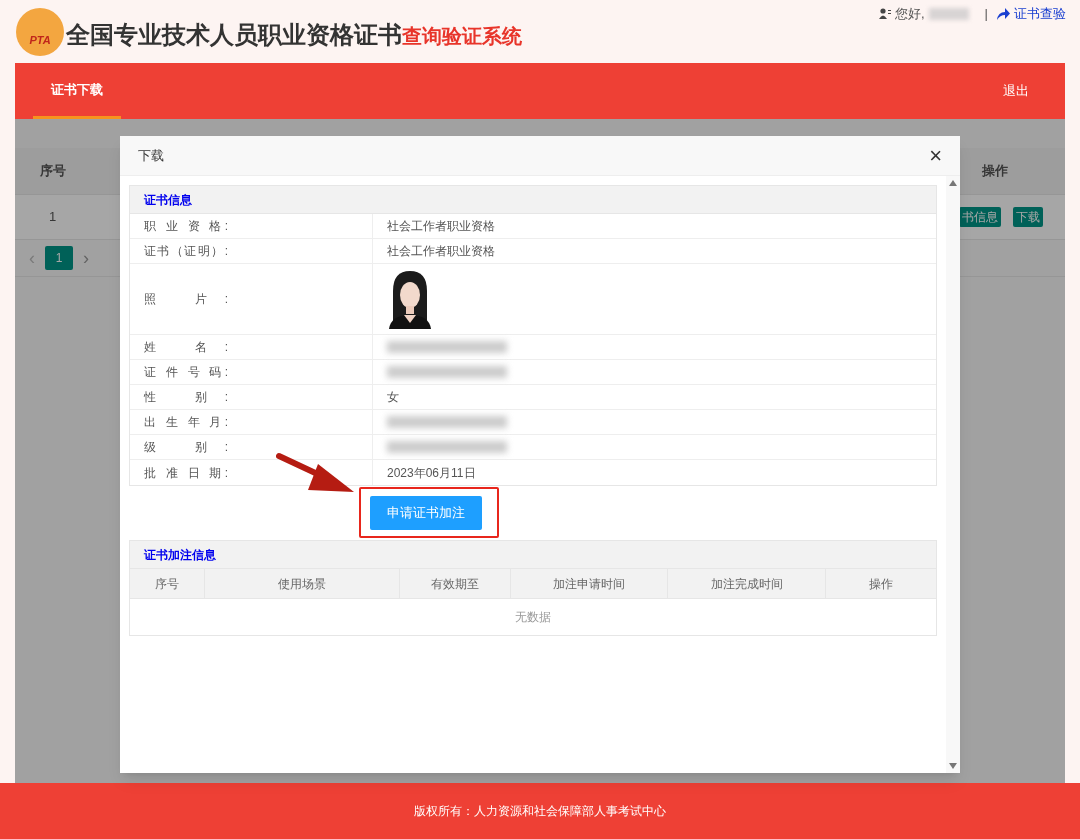 The height and width of the screenshot is (839, 1080). What do you see at coordinates (431, 473) in the screenshot?
I see `field-value: 2023年06月11日` at bounding box center [431, 473].